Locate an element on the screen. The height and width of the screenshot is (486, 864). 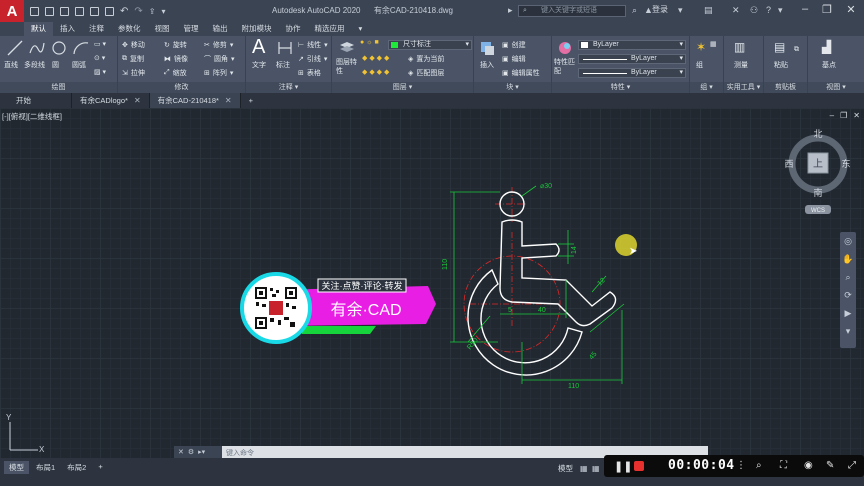
circle-button: 圆 is located at coordinates (55, 65).